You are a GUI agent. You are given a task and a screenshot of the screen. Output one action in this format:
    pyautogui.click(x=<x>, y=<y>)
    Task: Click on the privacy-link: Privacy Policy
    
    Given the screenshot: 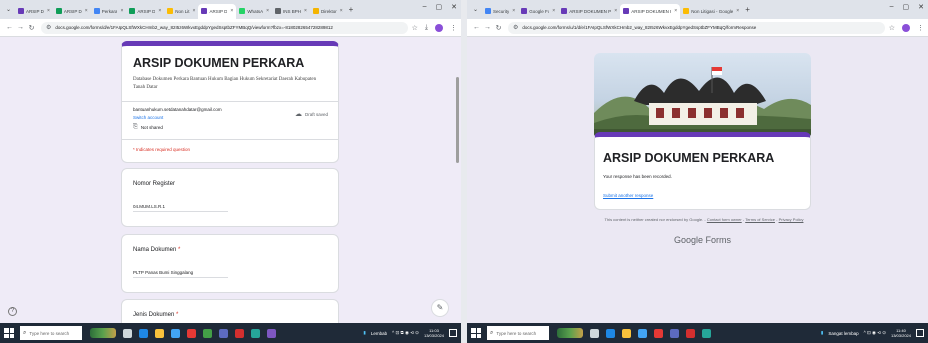 What is the action you would take?
    pyautogui.click(x=791, y=219)
    